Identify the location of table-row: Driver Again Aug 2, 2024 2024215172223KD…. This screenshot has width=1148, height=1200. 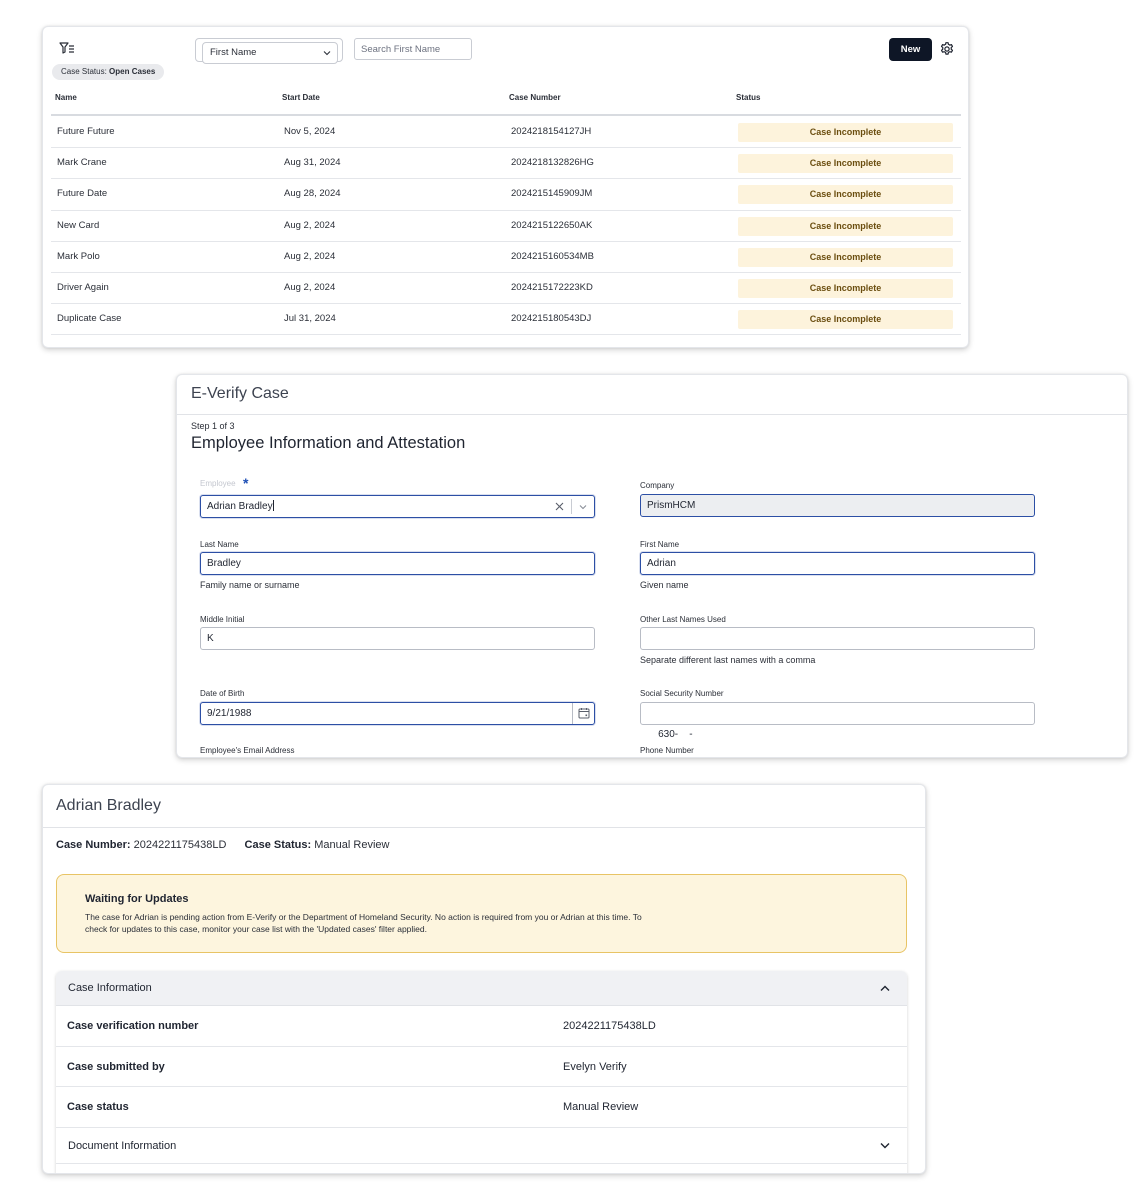
(506, 289).